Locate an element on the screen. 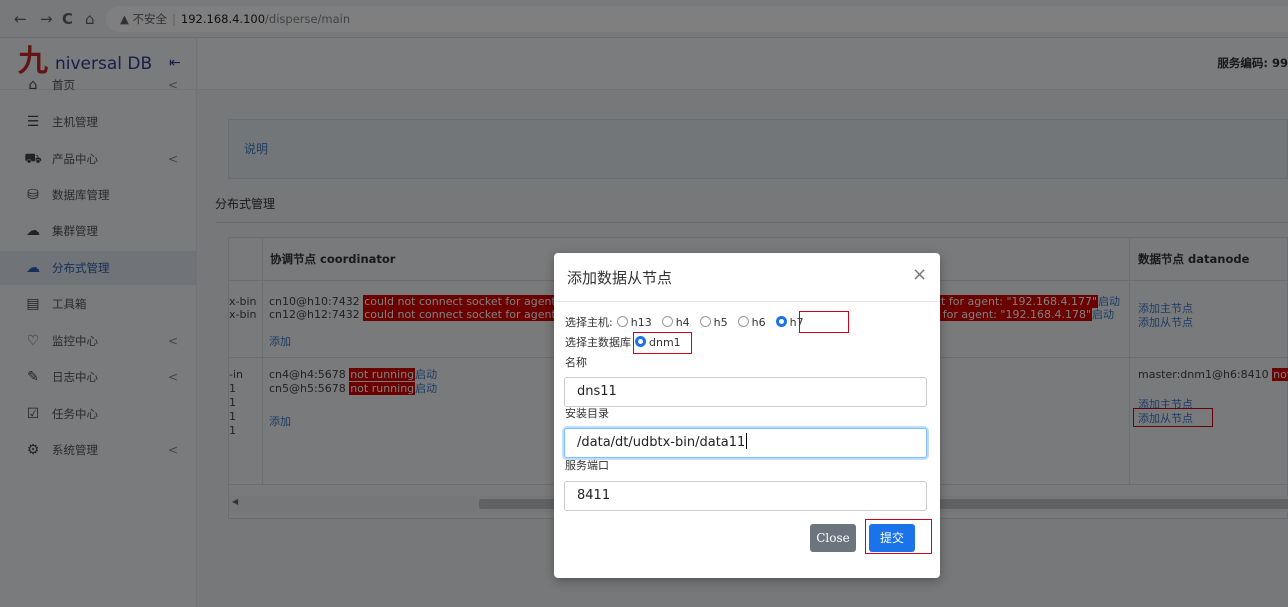 This screenshot has width=1288, height=607. host-option-h6: h6 is located at coordinates (750, 323).